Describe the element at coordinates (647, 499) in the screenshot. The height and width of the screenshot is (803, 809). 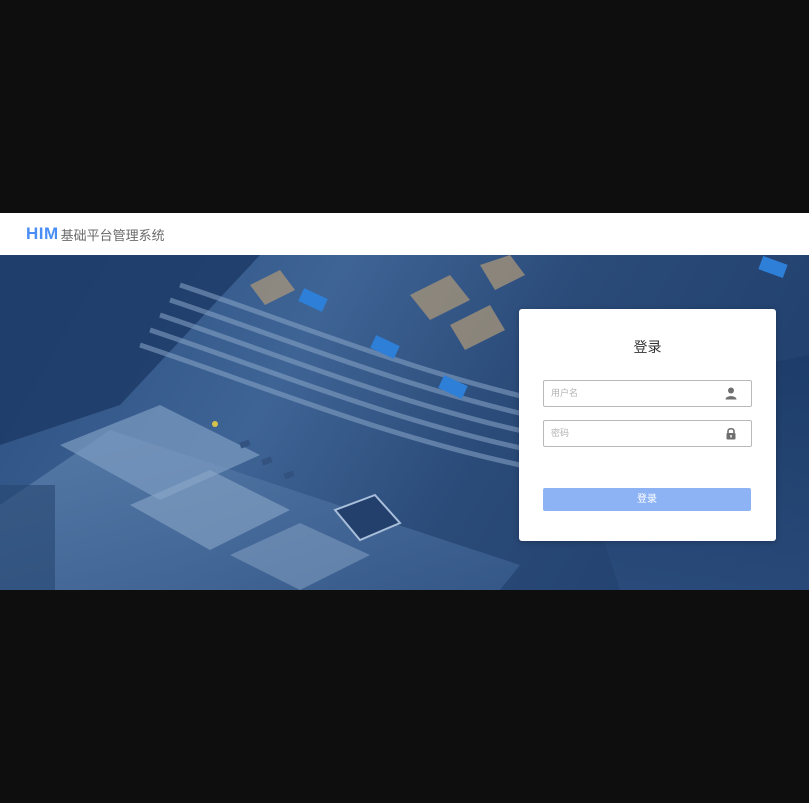
I see `login-button: 登录` at that location.